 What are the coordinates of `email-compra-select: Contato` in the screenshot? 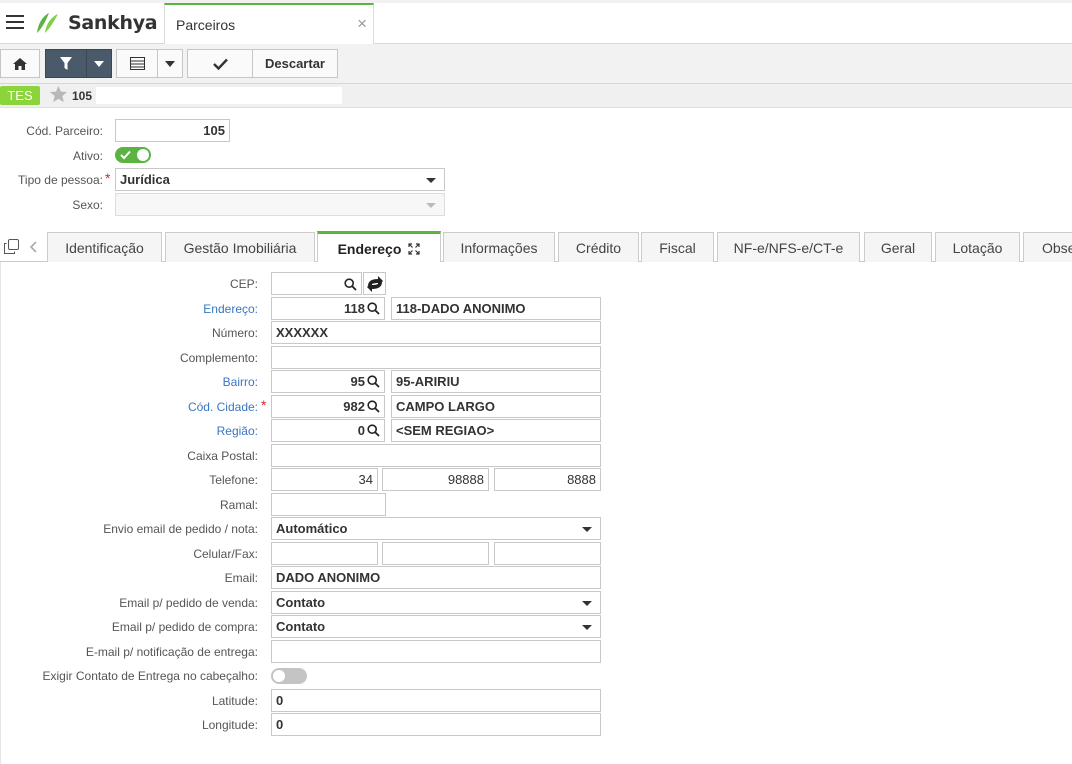 It's located at (436, 626).